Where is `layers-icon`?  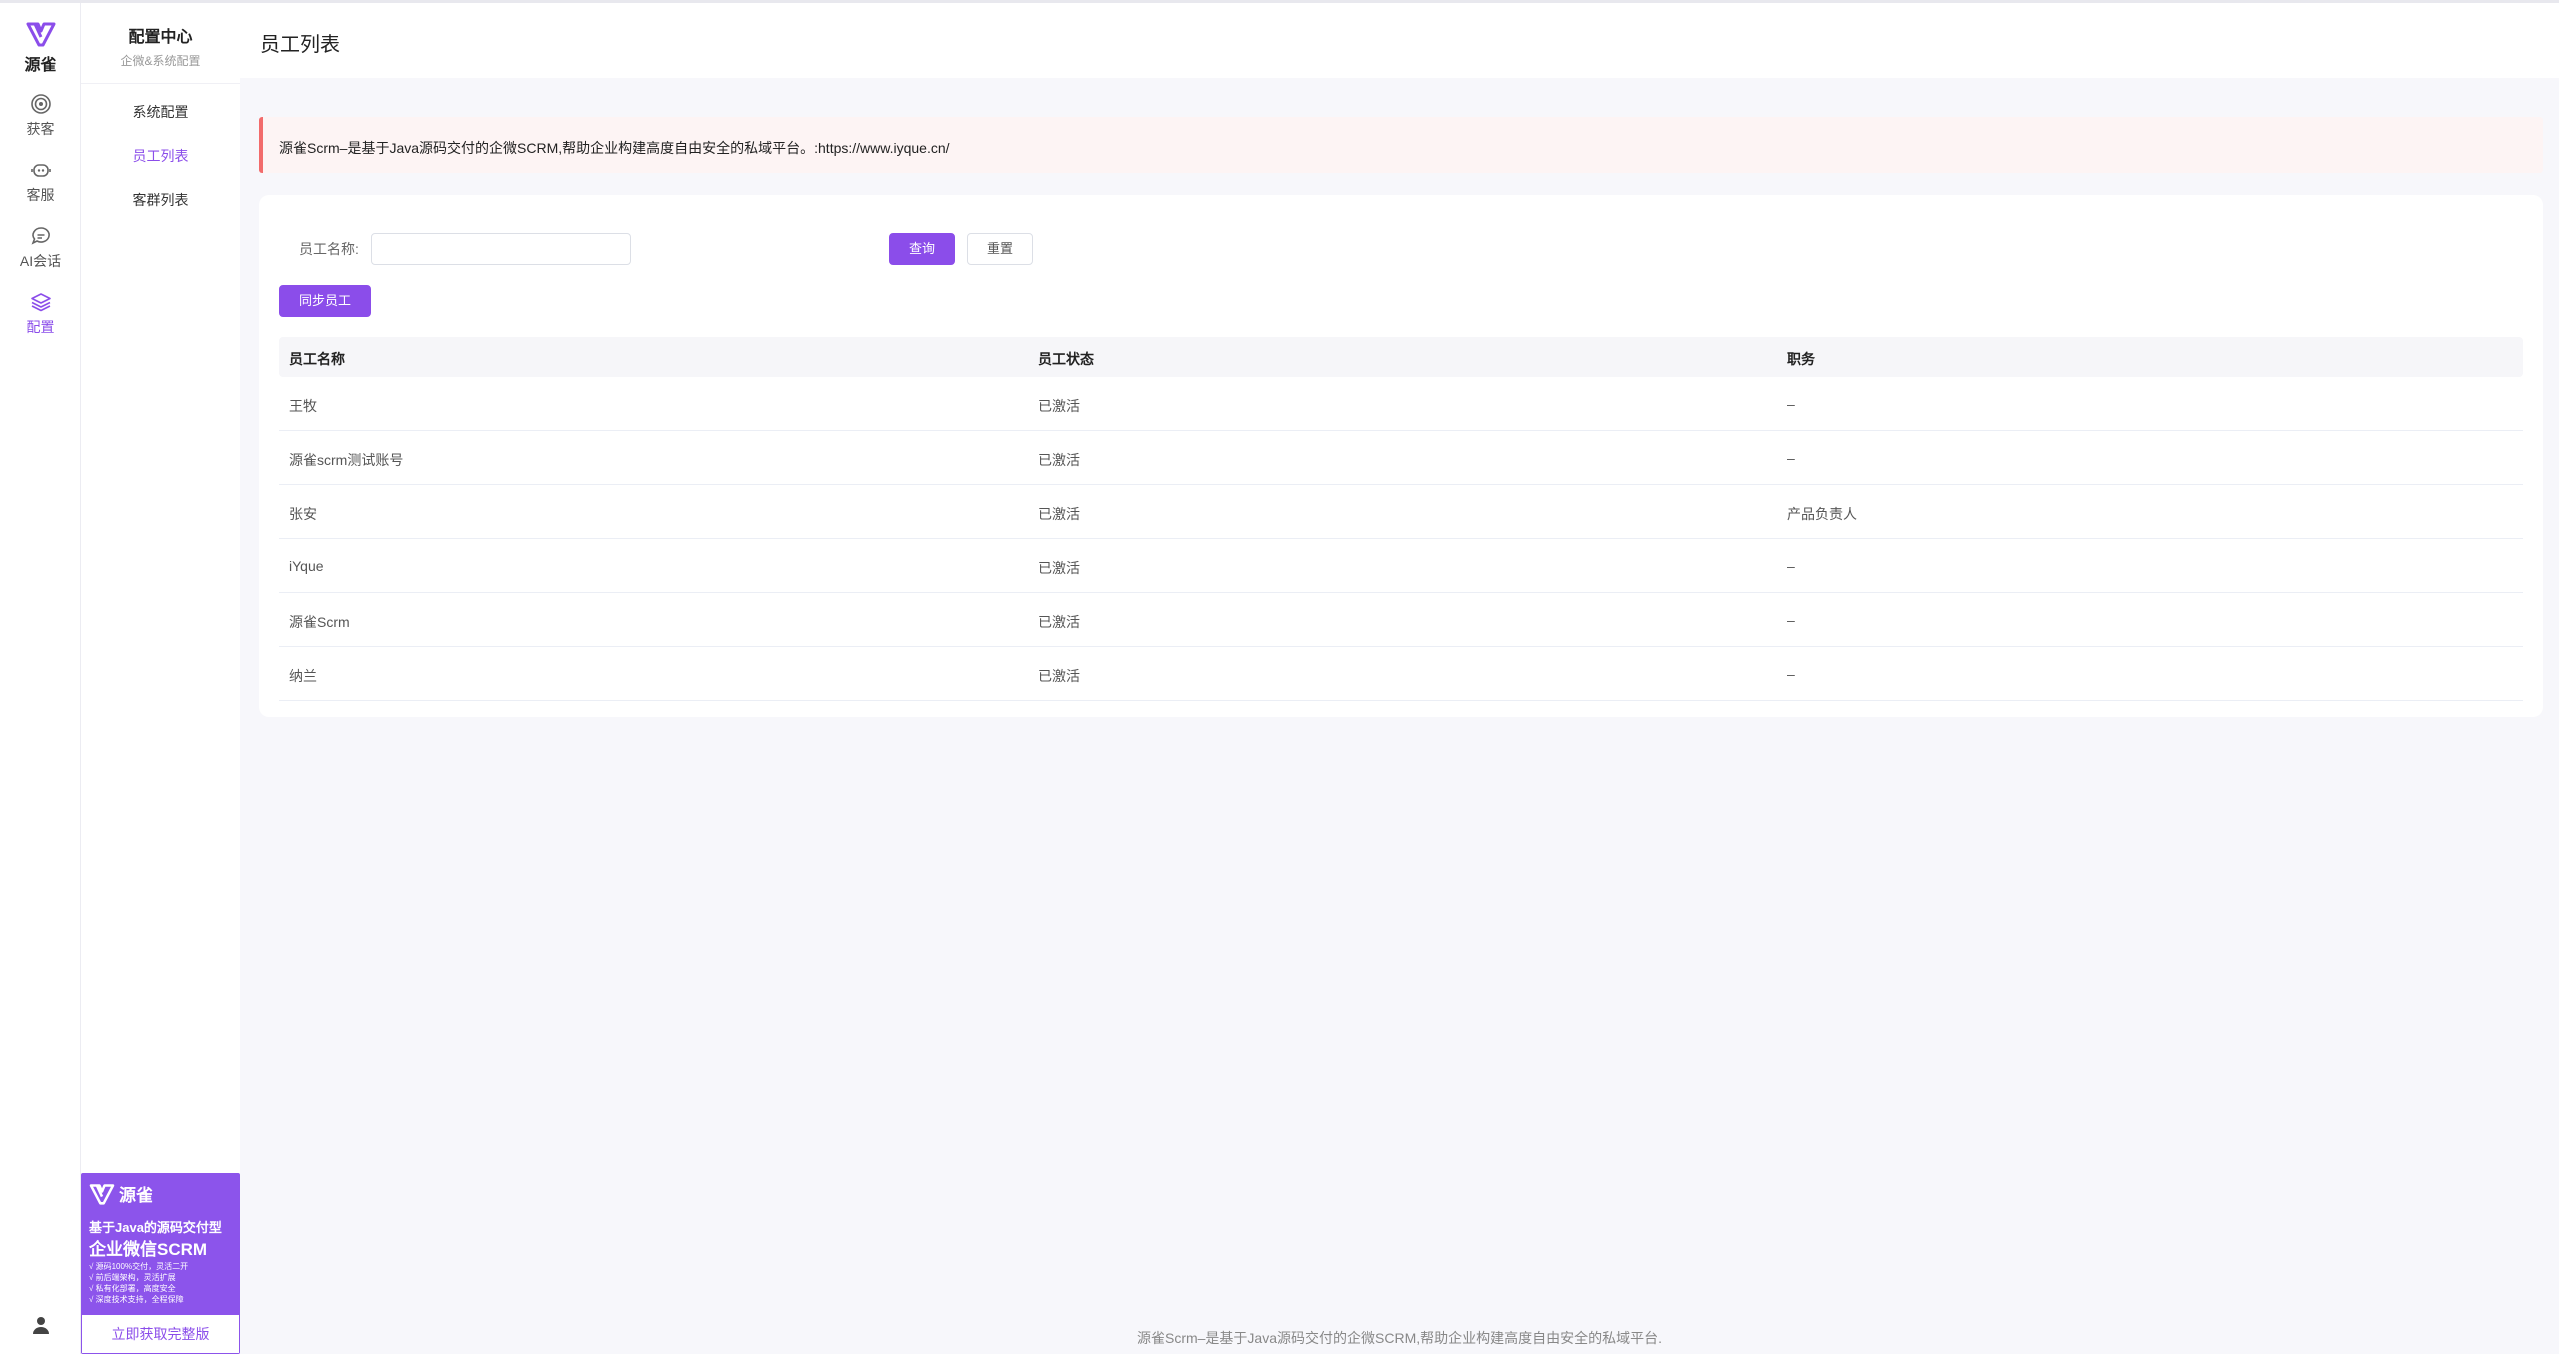 layers-icon is located at coordinates (40, 302).